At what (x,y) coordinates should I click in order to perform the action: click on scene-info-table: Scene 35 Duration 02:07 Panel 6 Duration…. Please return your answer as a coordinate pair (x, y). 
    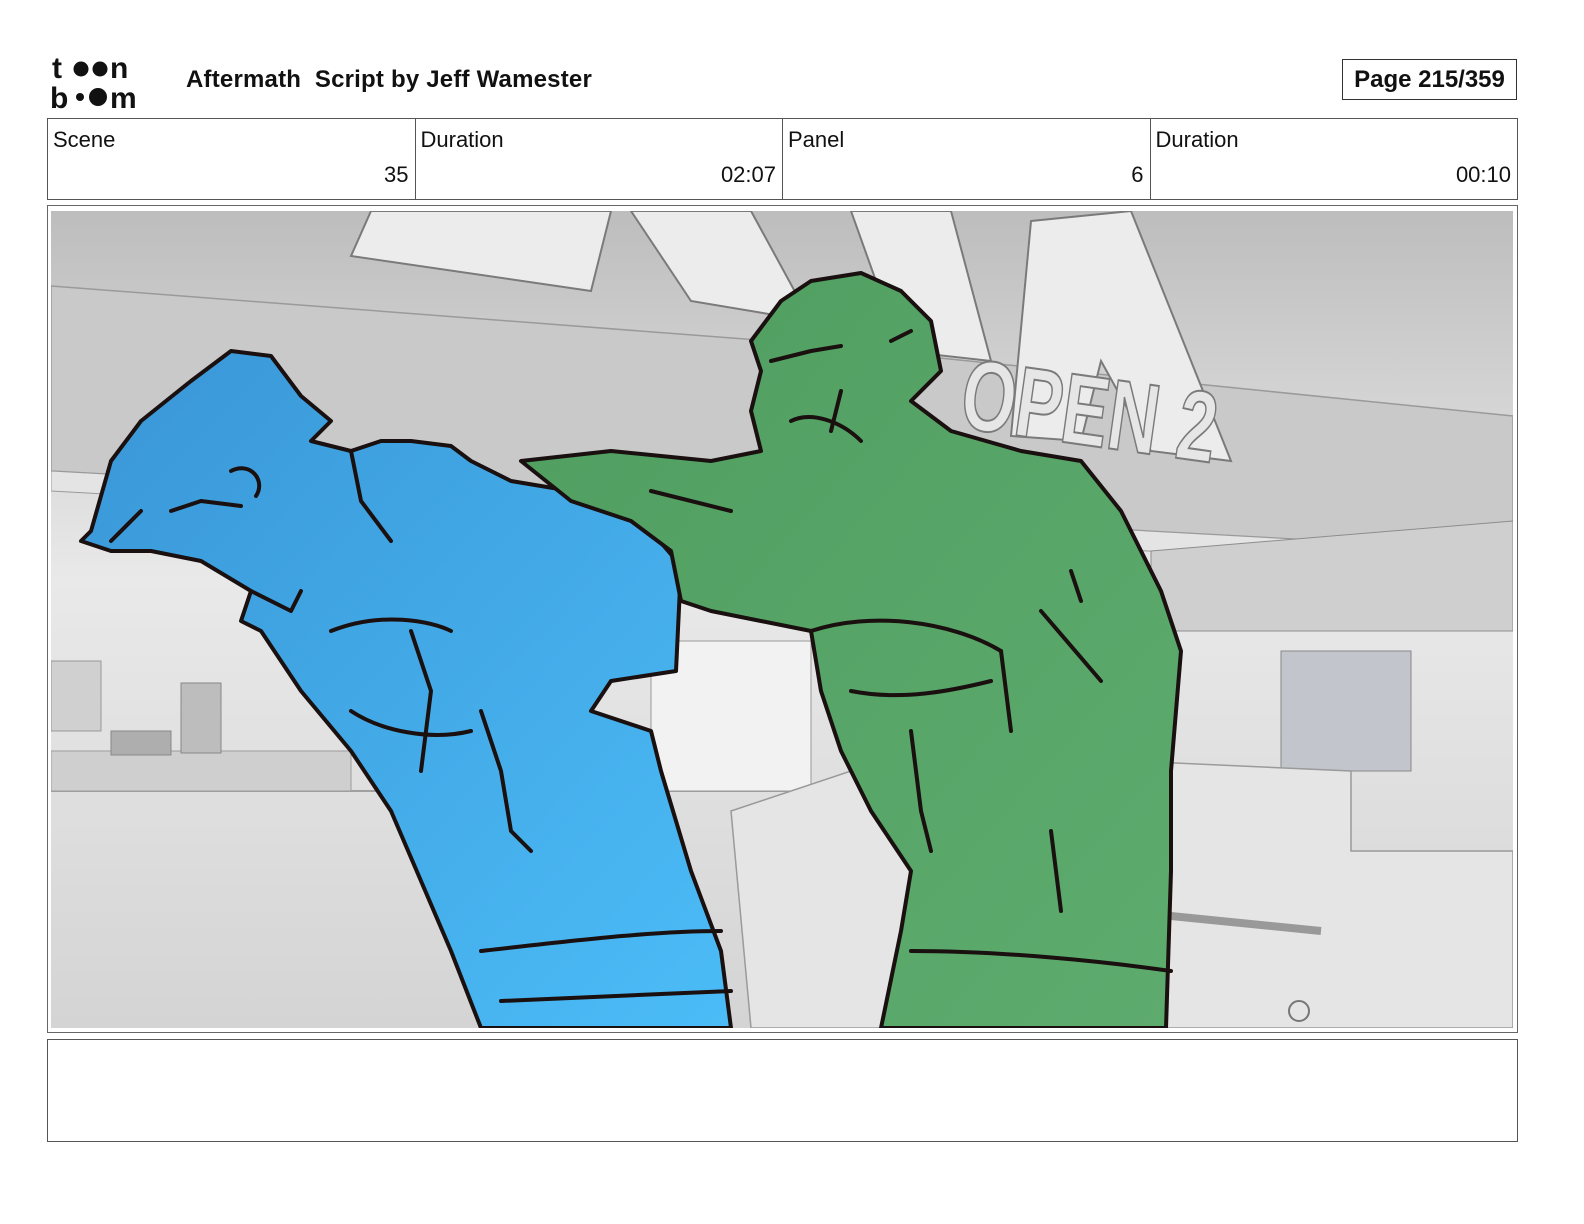
    Looking at the image, I should click on (782, 159).